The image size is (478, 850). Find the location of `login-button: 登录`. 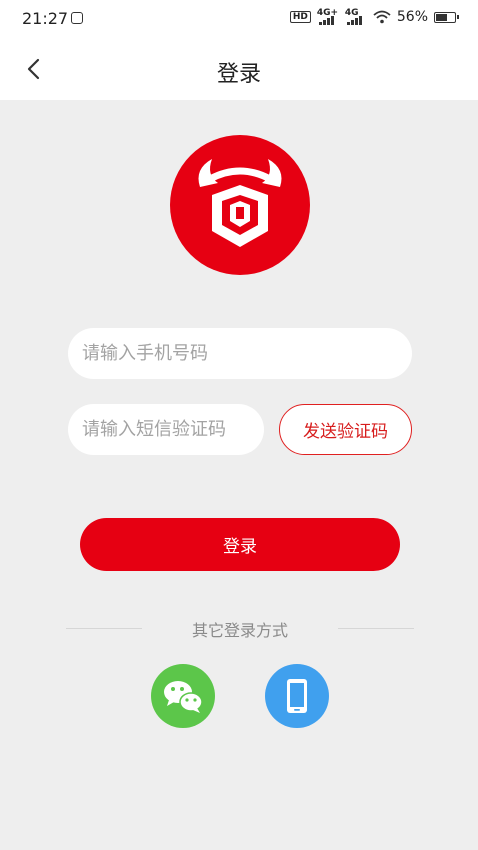

login-button: 登录 is located at coordinates (240, 544).